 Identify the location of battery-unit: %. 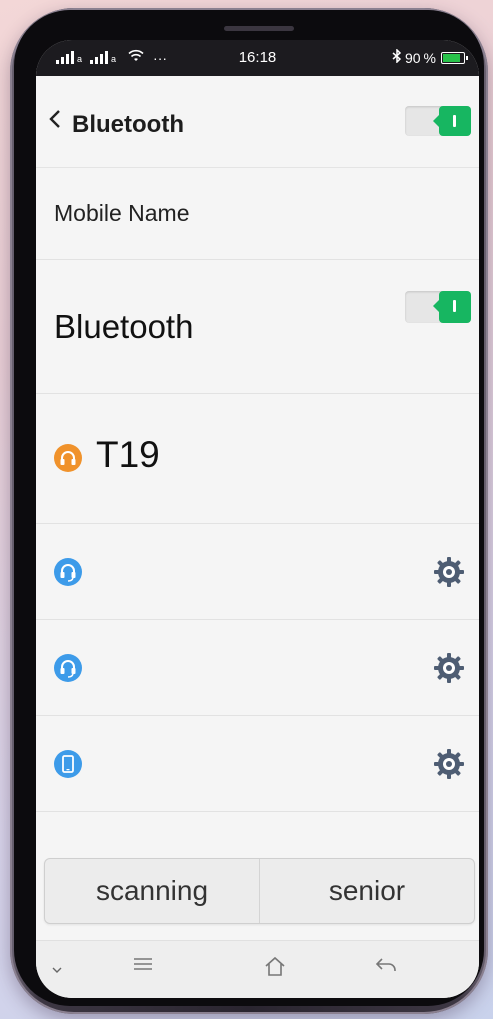
(429, 57).